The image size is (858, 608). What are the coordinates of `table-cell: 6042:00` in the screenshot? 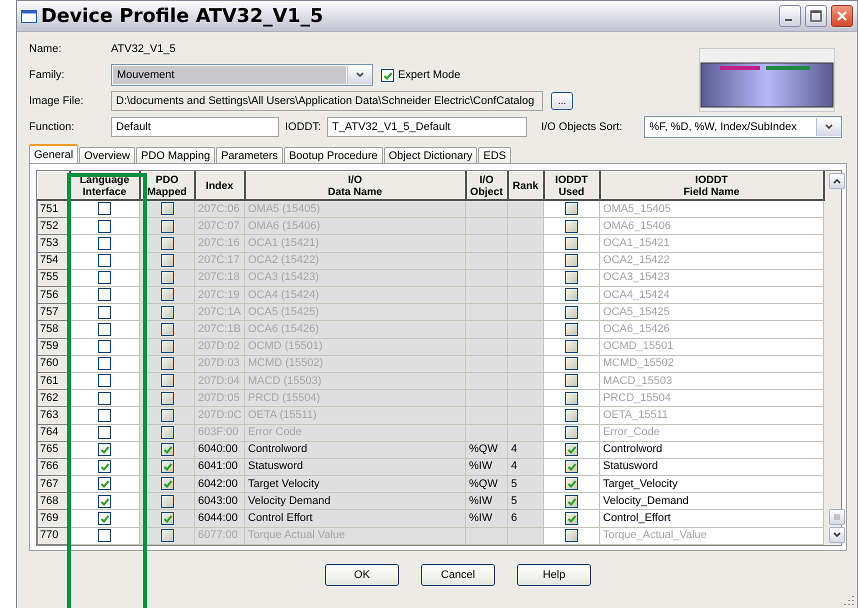 It's located at (219, 484).